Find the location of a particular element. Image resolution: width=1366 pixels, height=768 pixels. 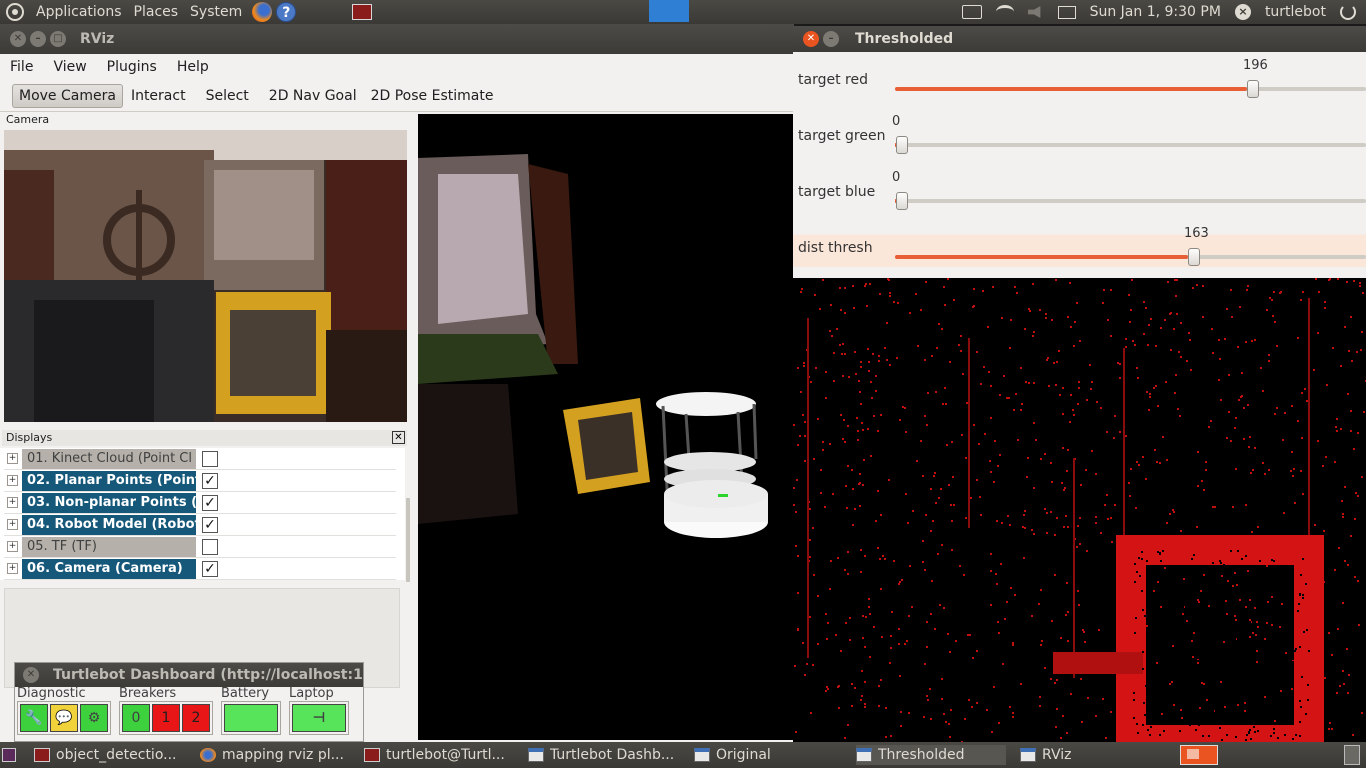

slider-label: target green is located at coordinates (842, 136).